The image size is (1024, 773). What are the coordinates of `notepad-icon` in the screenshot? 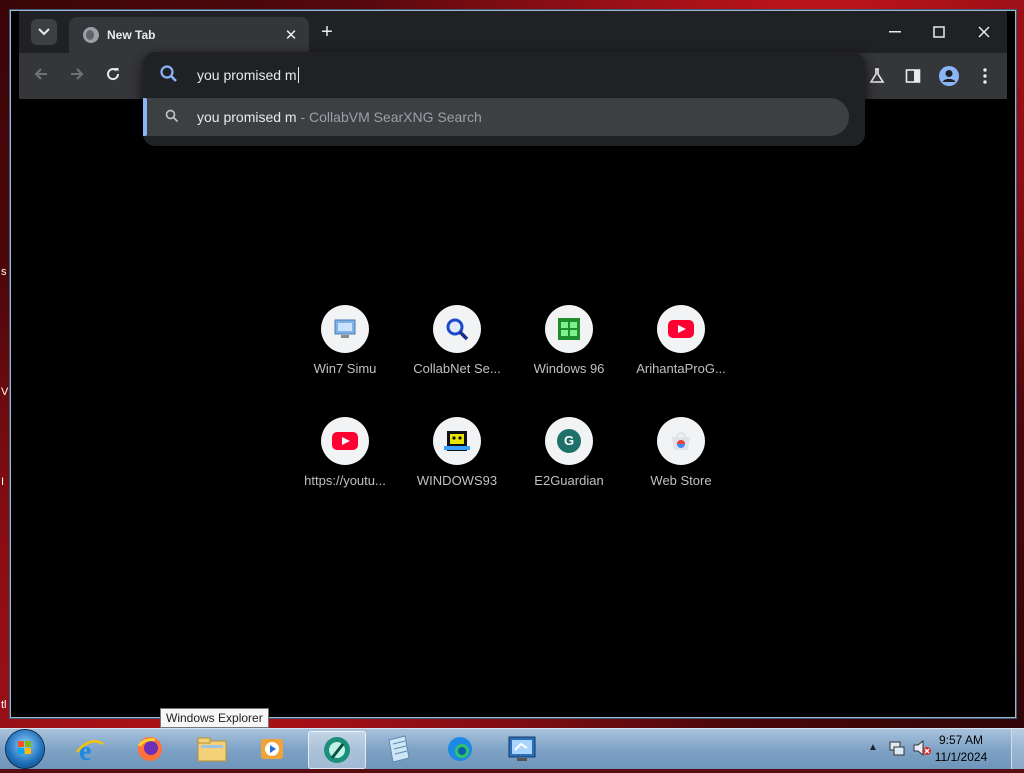 It's located at (399, 749).